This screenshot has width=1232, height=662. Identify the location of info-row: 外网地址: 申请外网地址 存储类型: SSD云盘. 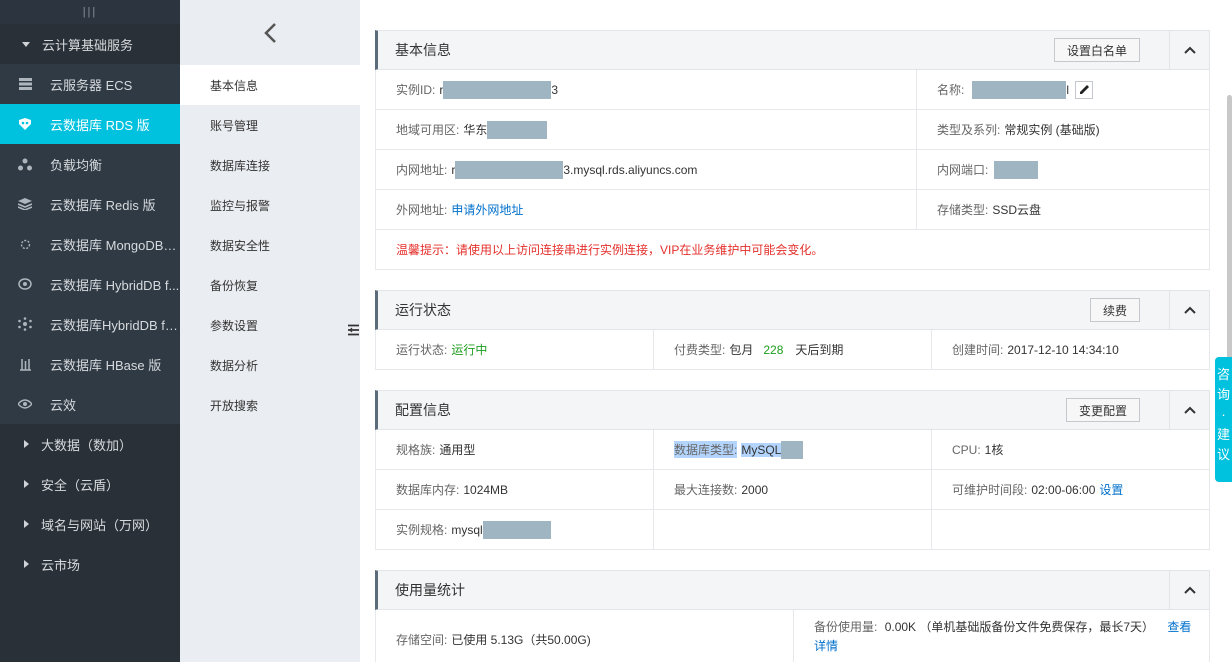
(792, 210).